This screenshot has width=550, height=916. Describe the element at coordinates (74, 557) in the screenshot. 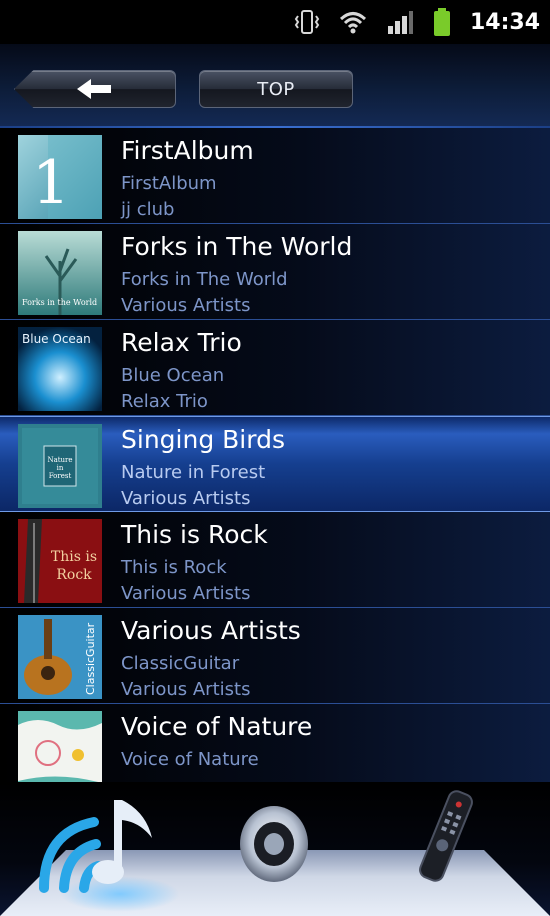

I see `svg-text: This is` at that location.